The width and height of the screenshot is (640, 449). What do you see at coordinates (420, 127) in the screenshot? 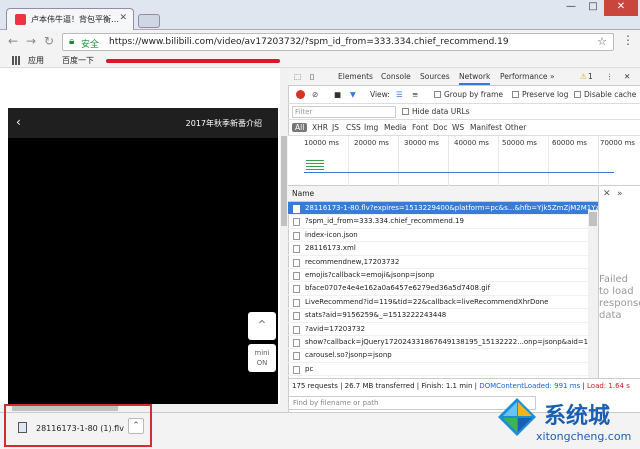
I see `type-font: Font` at bounding box center [420, 127].